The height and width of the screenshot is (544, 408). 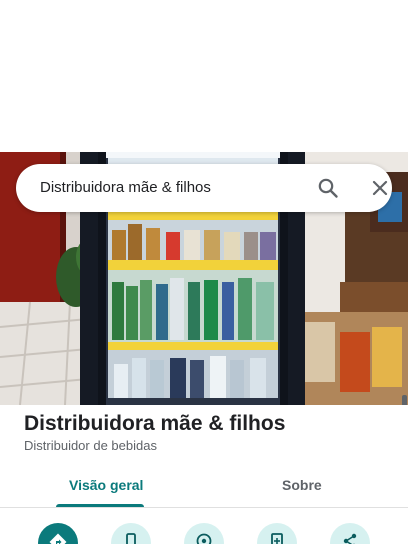 I want to click on tab-about: Sobre, so click(x=302, y=485).